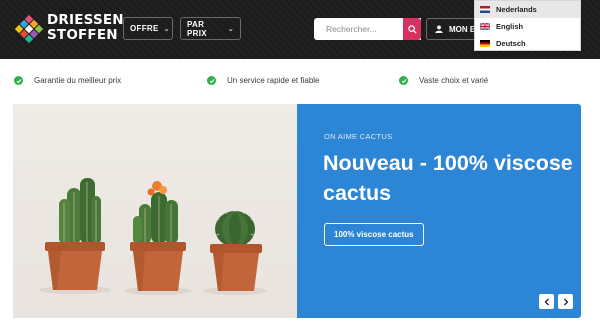 This screenshot has height=322, width=600. I want to click on cactus-pot-left, so click(75, 234).